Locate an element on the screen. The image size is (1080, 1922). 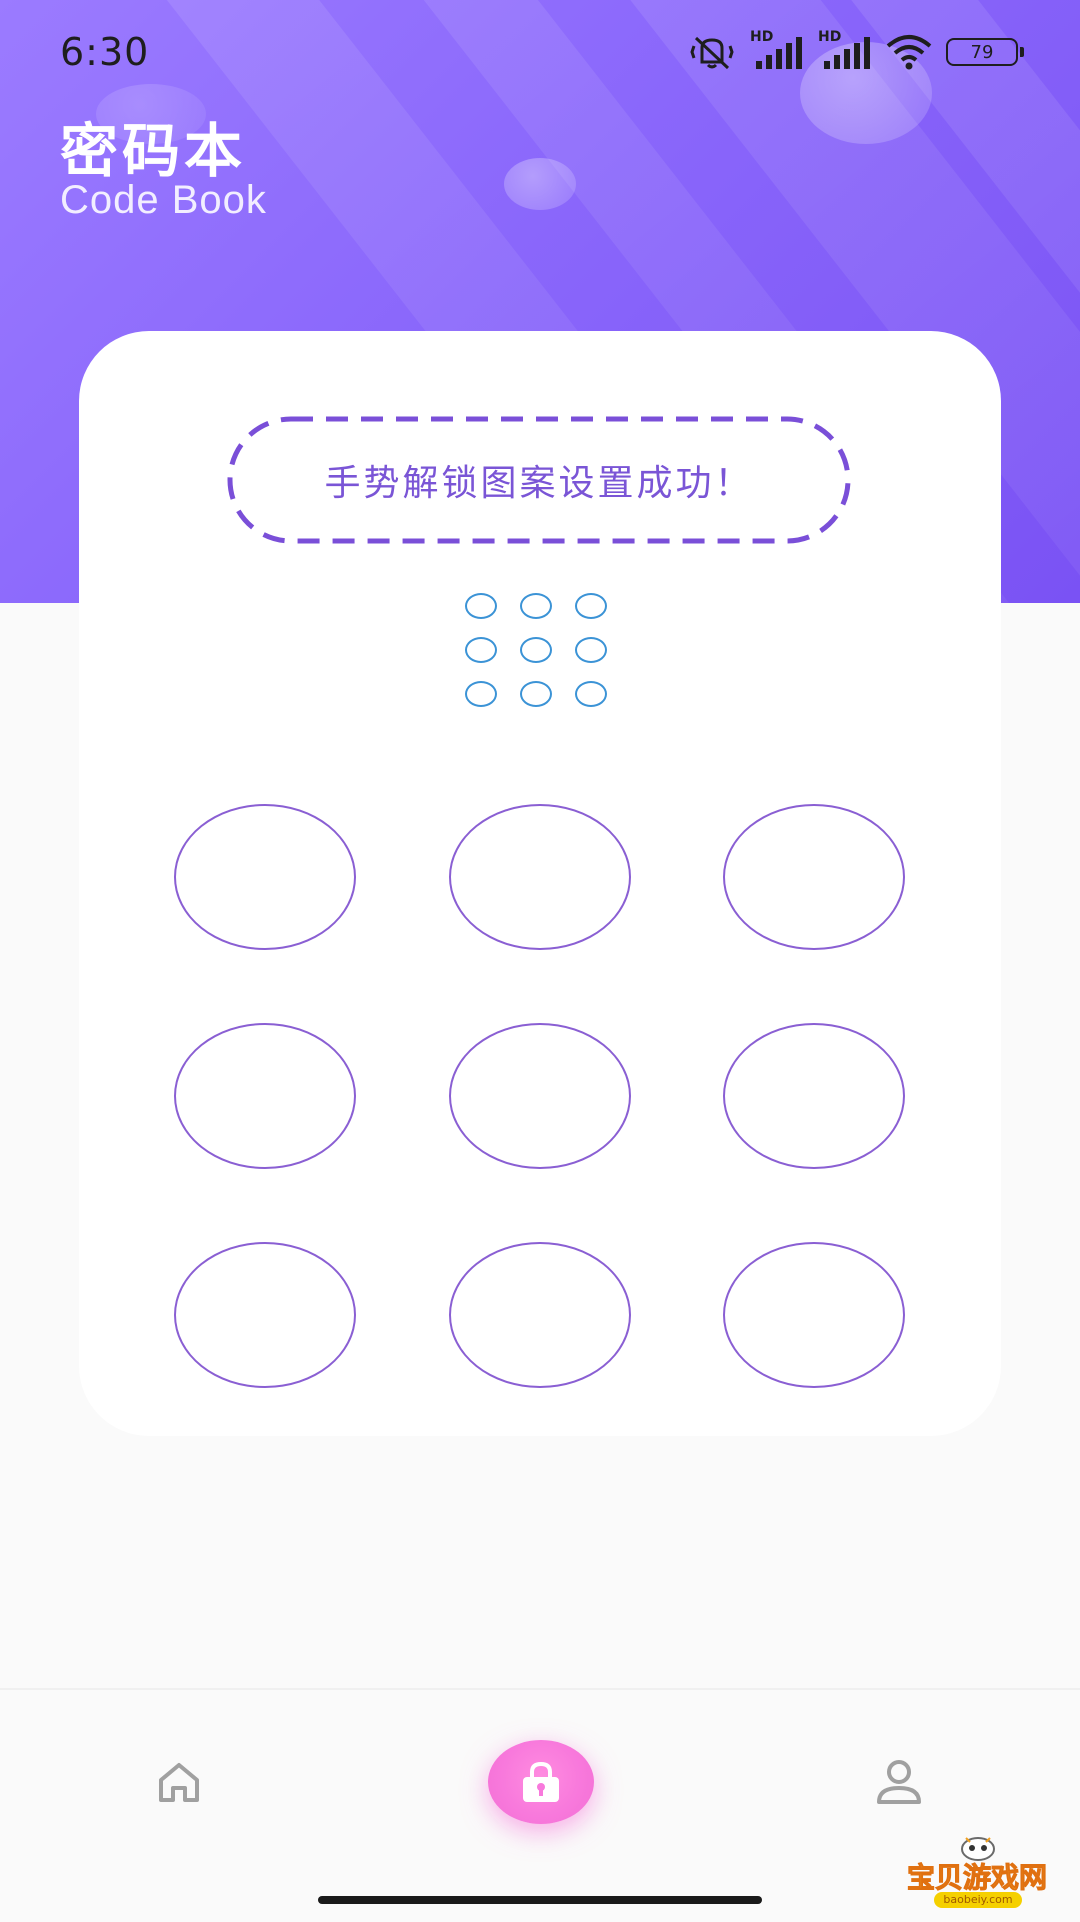
signal-group-2: HD is located at coordinates (845, 50).